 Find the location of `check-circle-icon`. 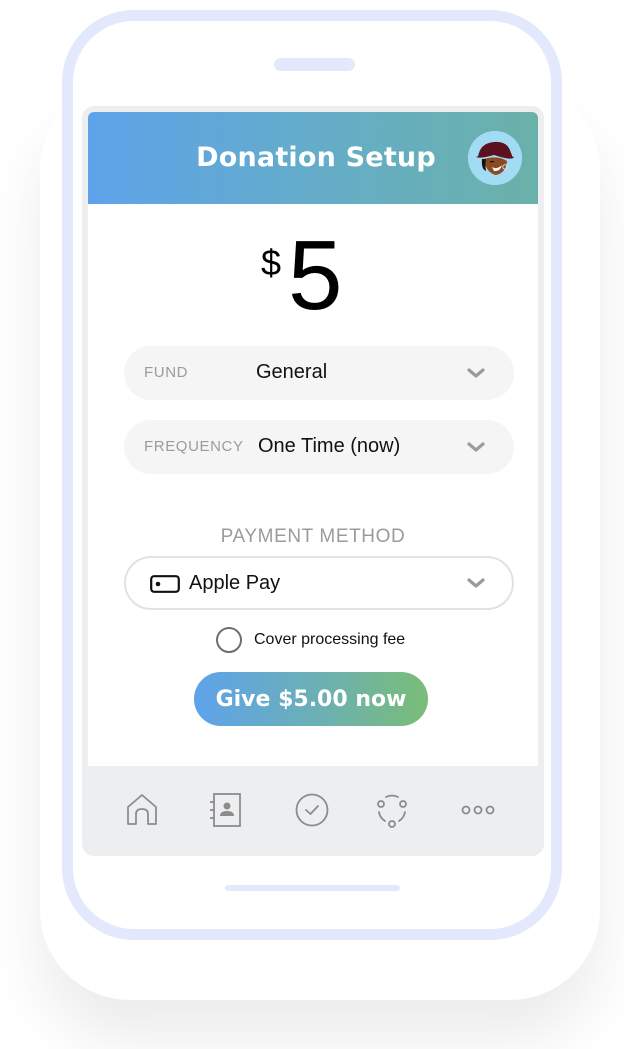

check-circle-icon is located at coordinates (312, 810).